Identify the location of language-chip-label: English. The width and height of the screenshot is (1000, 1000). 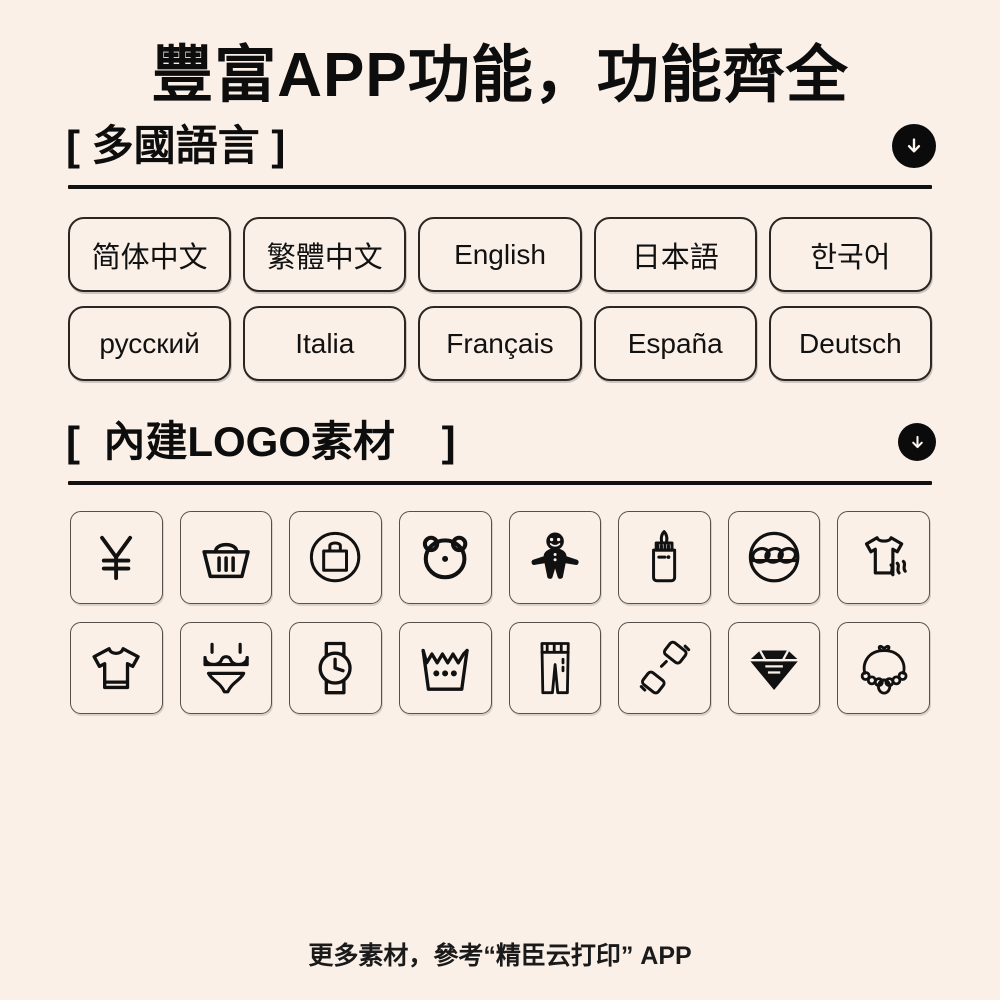
(500, 254).